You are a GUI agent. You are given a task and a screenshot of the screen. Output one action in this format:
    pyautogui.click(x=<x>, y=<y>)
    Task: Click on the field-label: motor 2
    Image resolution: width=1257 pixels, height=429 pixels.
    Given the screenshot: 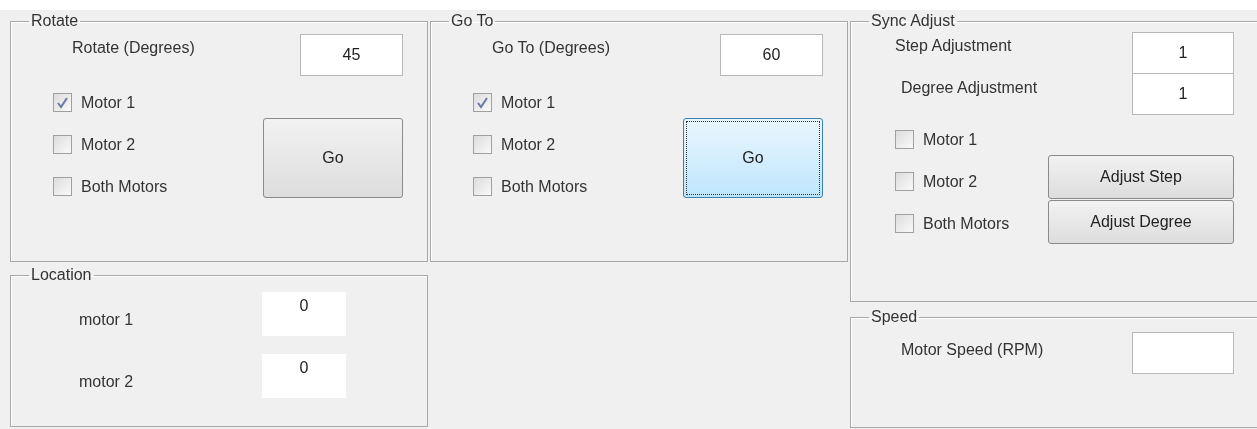 What is the action you would take?
    pyautogui.click(x=107, y=382)
    